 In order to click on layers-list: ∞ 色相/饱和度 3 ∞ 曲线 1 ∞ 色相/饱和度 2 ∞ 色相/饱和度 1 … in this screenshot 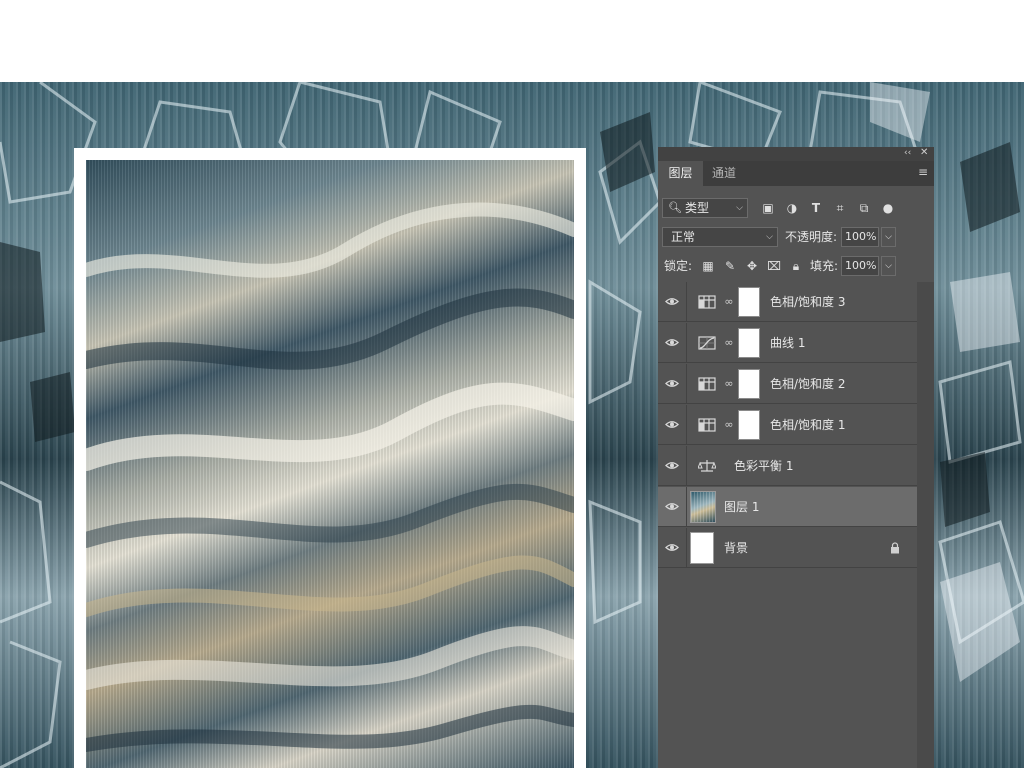, I will do `click(787, 427)`.